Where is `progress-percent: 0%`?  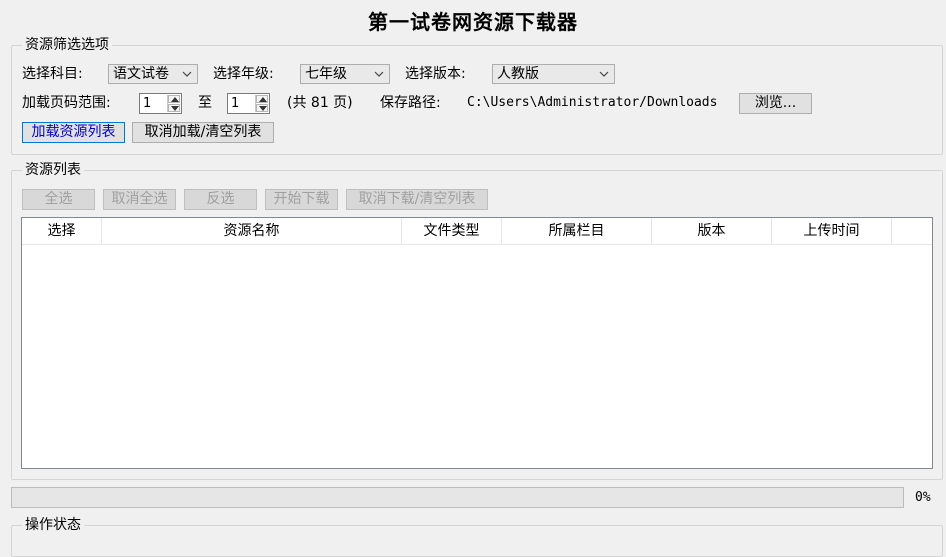
progress-percent: 0% is located at coordinates (923, 497).